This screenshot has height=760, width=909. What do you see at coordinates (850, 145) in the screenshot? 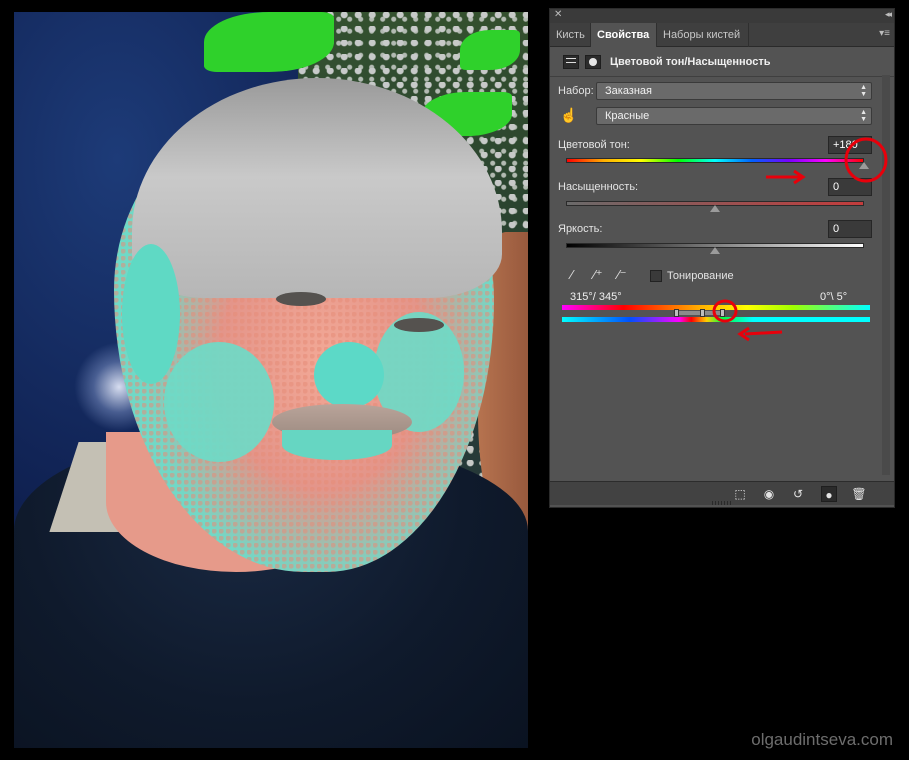
I see `hue-input: +180` at bounding box center [850, 145].